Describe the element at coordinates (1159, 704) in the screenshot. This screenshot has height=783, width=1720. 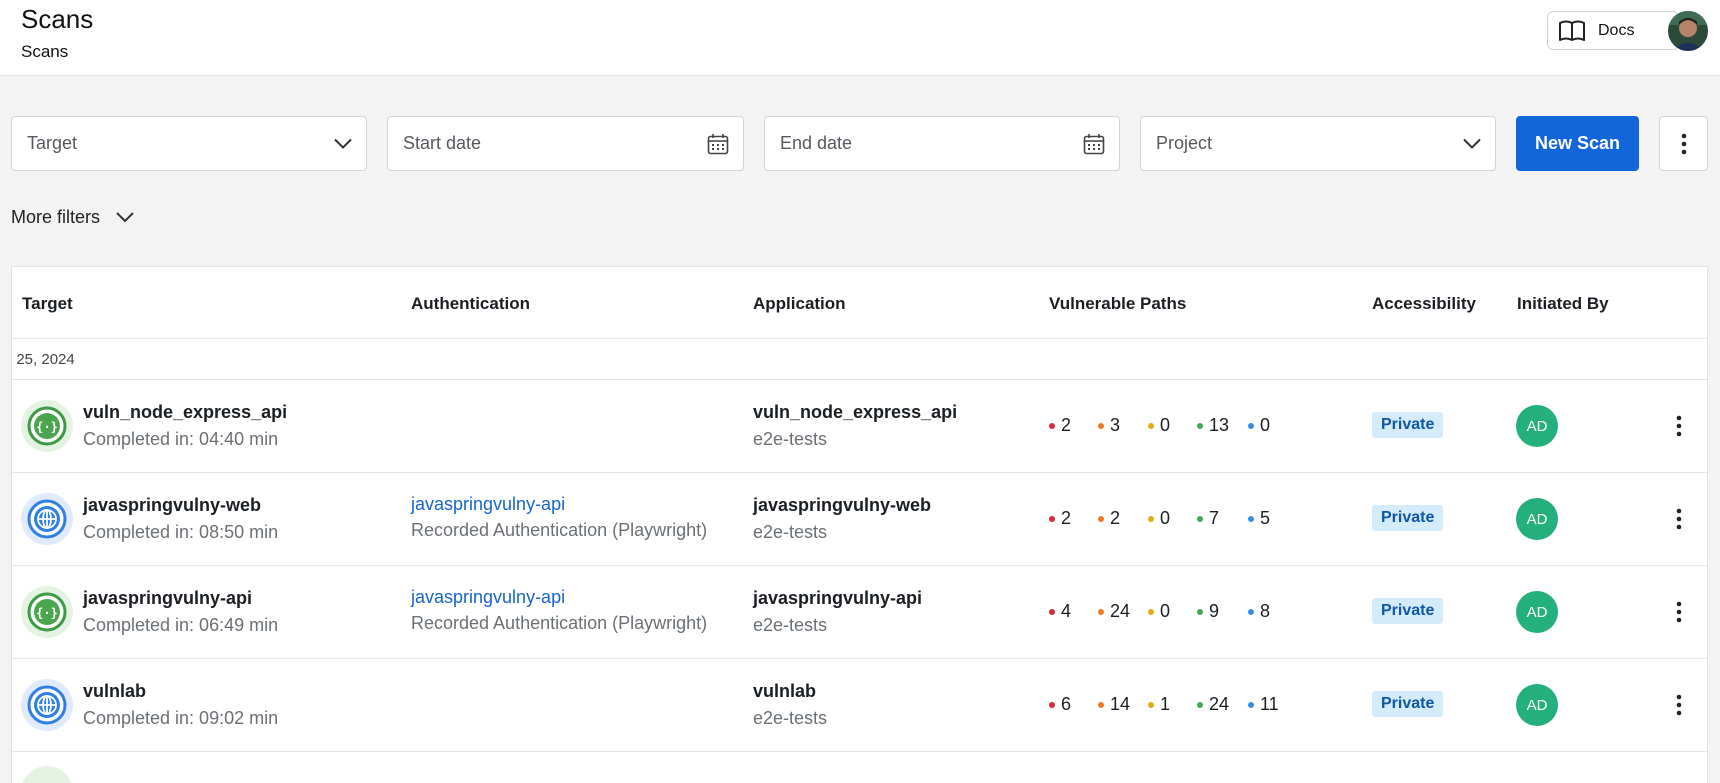
I see `medium-count: 1` at that location.